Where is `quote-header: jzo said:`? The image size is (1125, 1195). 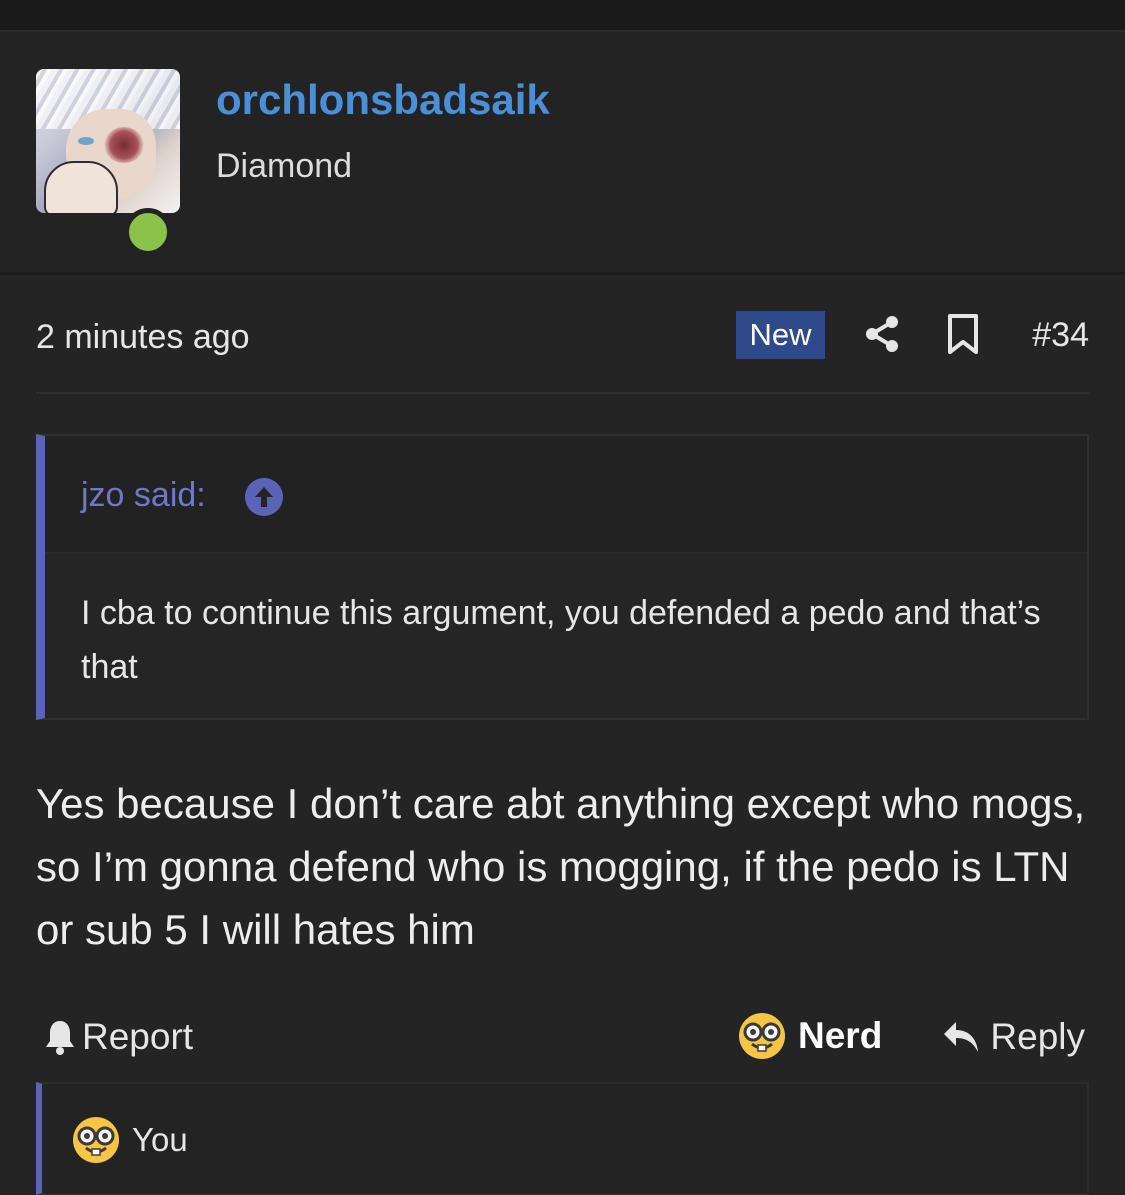 quote-header: jzo said: is located at coordinates (566, 495).